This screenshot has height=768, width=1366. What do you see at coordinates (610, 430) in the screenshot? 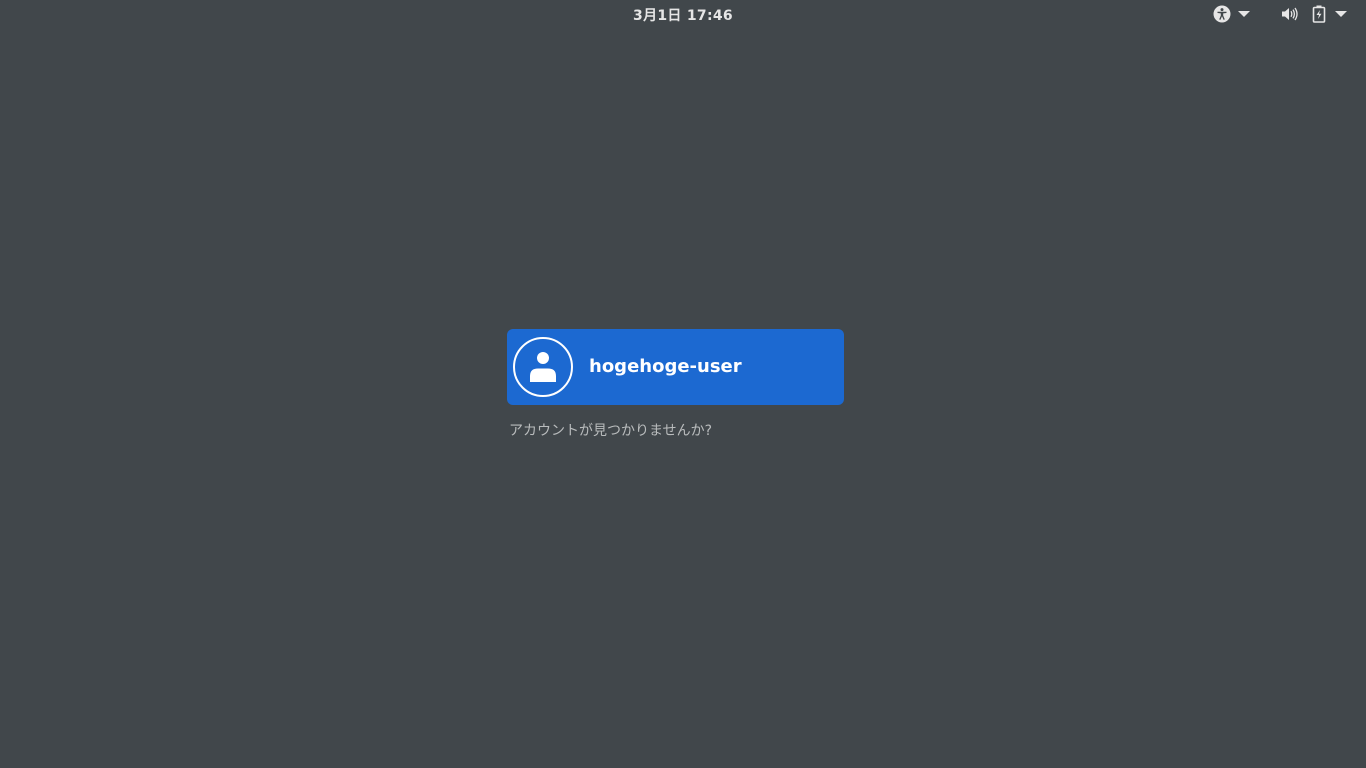
I see `not-listed-link: アカウントが見つかりませんか?` at bounding box center [610, 430].